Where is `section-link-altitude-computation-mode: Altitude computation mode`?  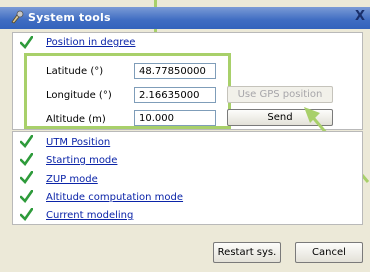 section-link-altitude-computation-mode: Altitude computation mode is located at coordinates (114, 197).